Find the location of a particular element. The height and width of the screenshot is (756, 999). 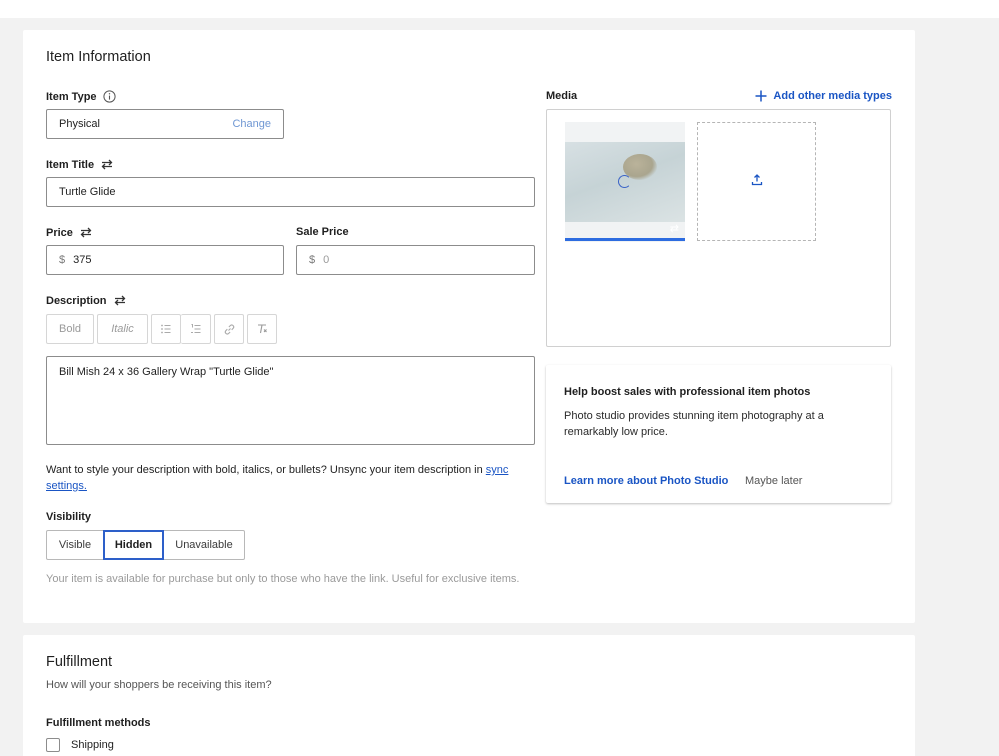

turtle-photo is located at coordinates (625, 182).